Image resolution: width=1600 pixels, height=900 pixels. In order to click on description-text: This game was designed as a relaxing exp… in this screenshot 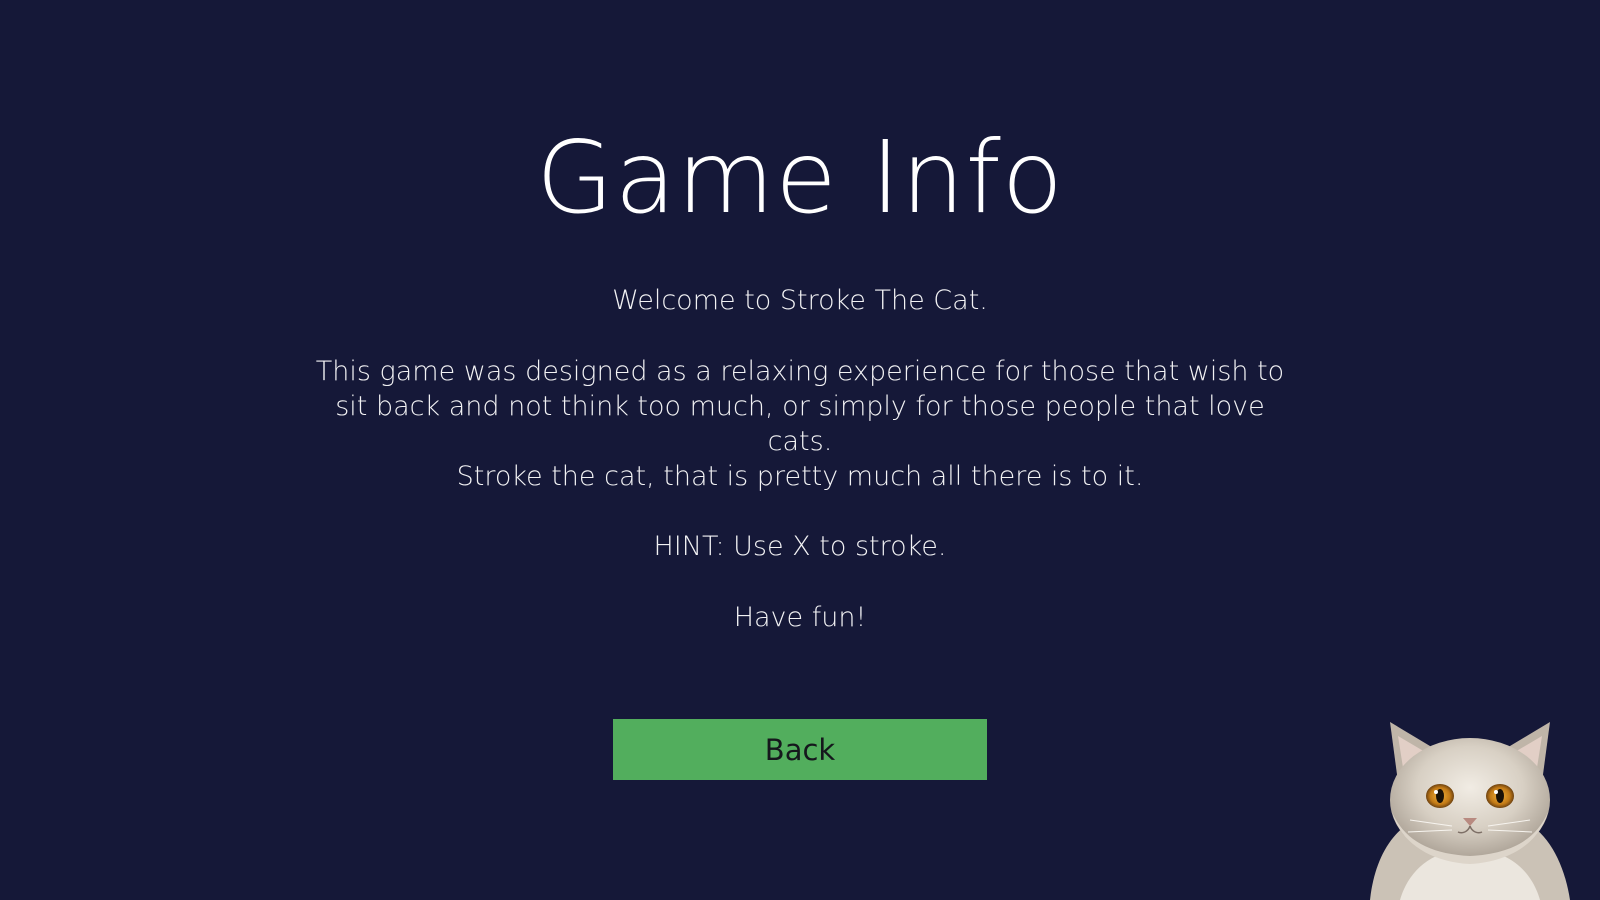, I will do `click(800, 406)`.